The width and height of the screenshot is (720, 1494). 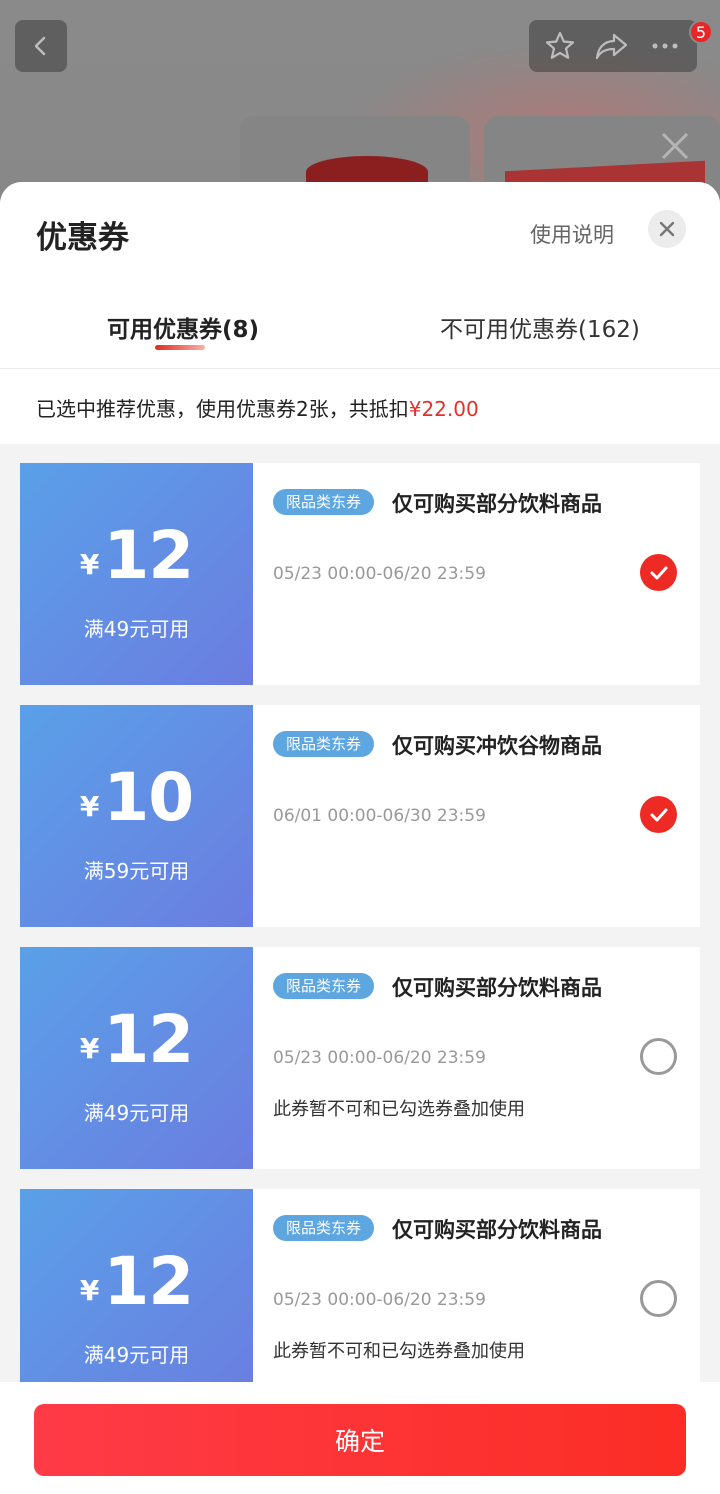 What do you see at coordinates (572, 234) in the screenshot?
I see `usage-instructions-link: 使用说明` at bounding box center [572, 234].